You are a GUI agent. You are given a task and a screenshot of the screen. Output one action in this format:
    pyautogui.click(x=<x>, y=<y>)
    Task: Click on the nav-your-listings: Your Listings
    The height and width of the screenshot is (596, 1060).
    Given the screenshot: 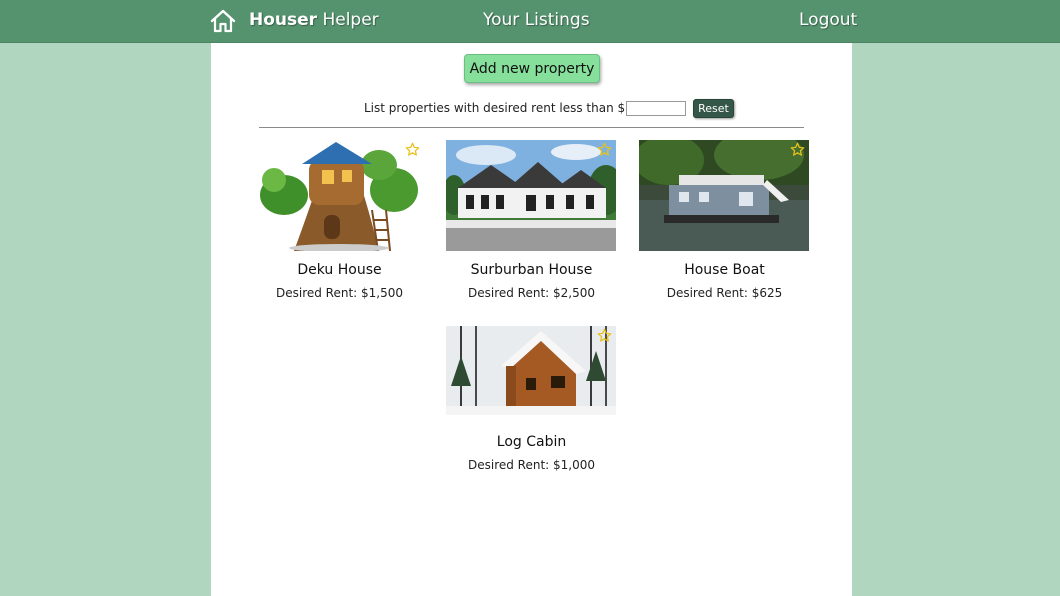 What is the action you would take?
    pyautogui.click(x=536, y=20)
    